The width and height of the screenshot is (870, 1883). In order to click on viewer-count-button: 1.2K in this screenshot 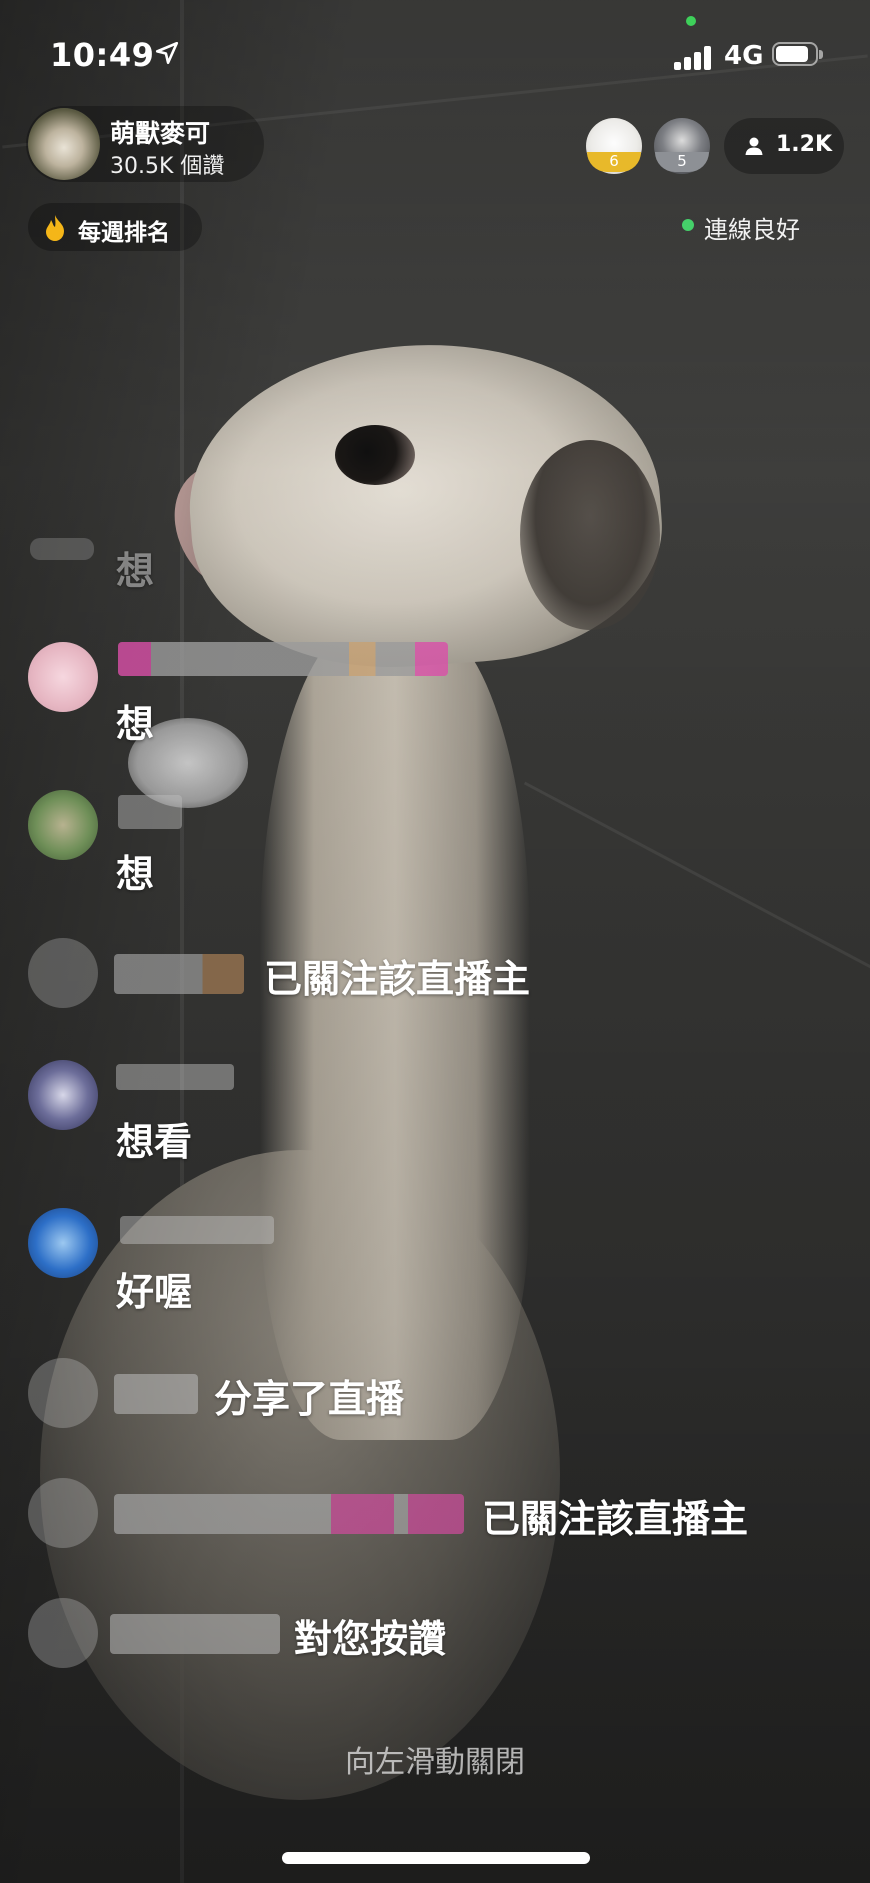, I will do `click(784, 146)`.